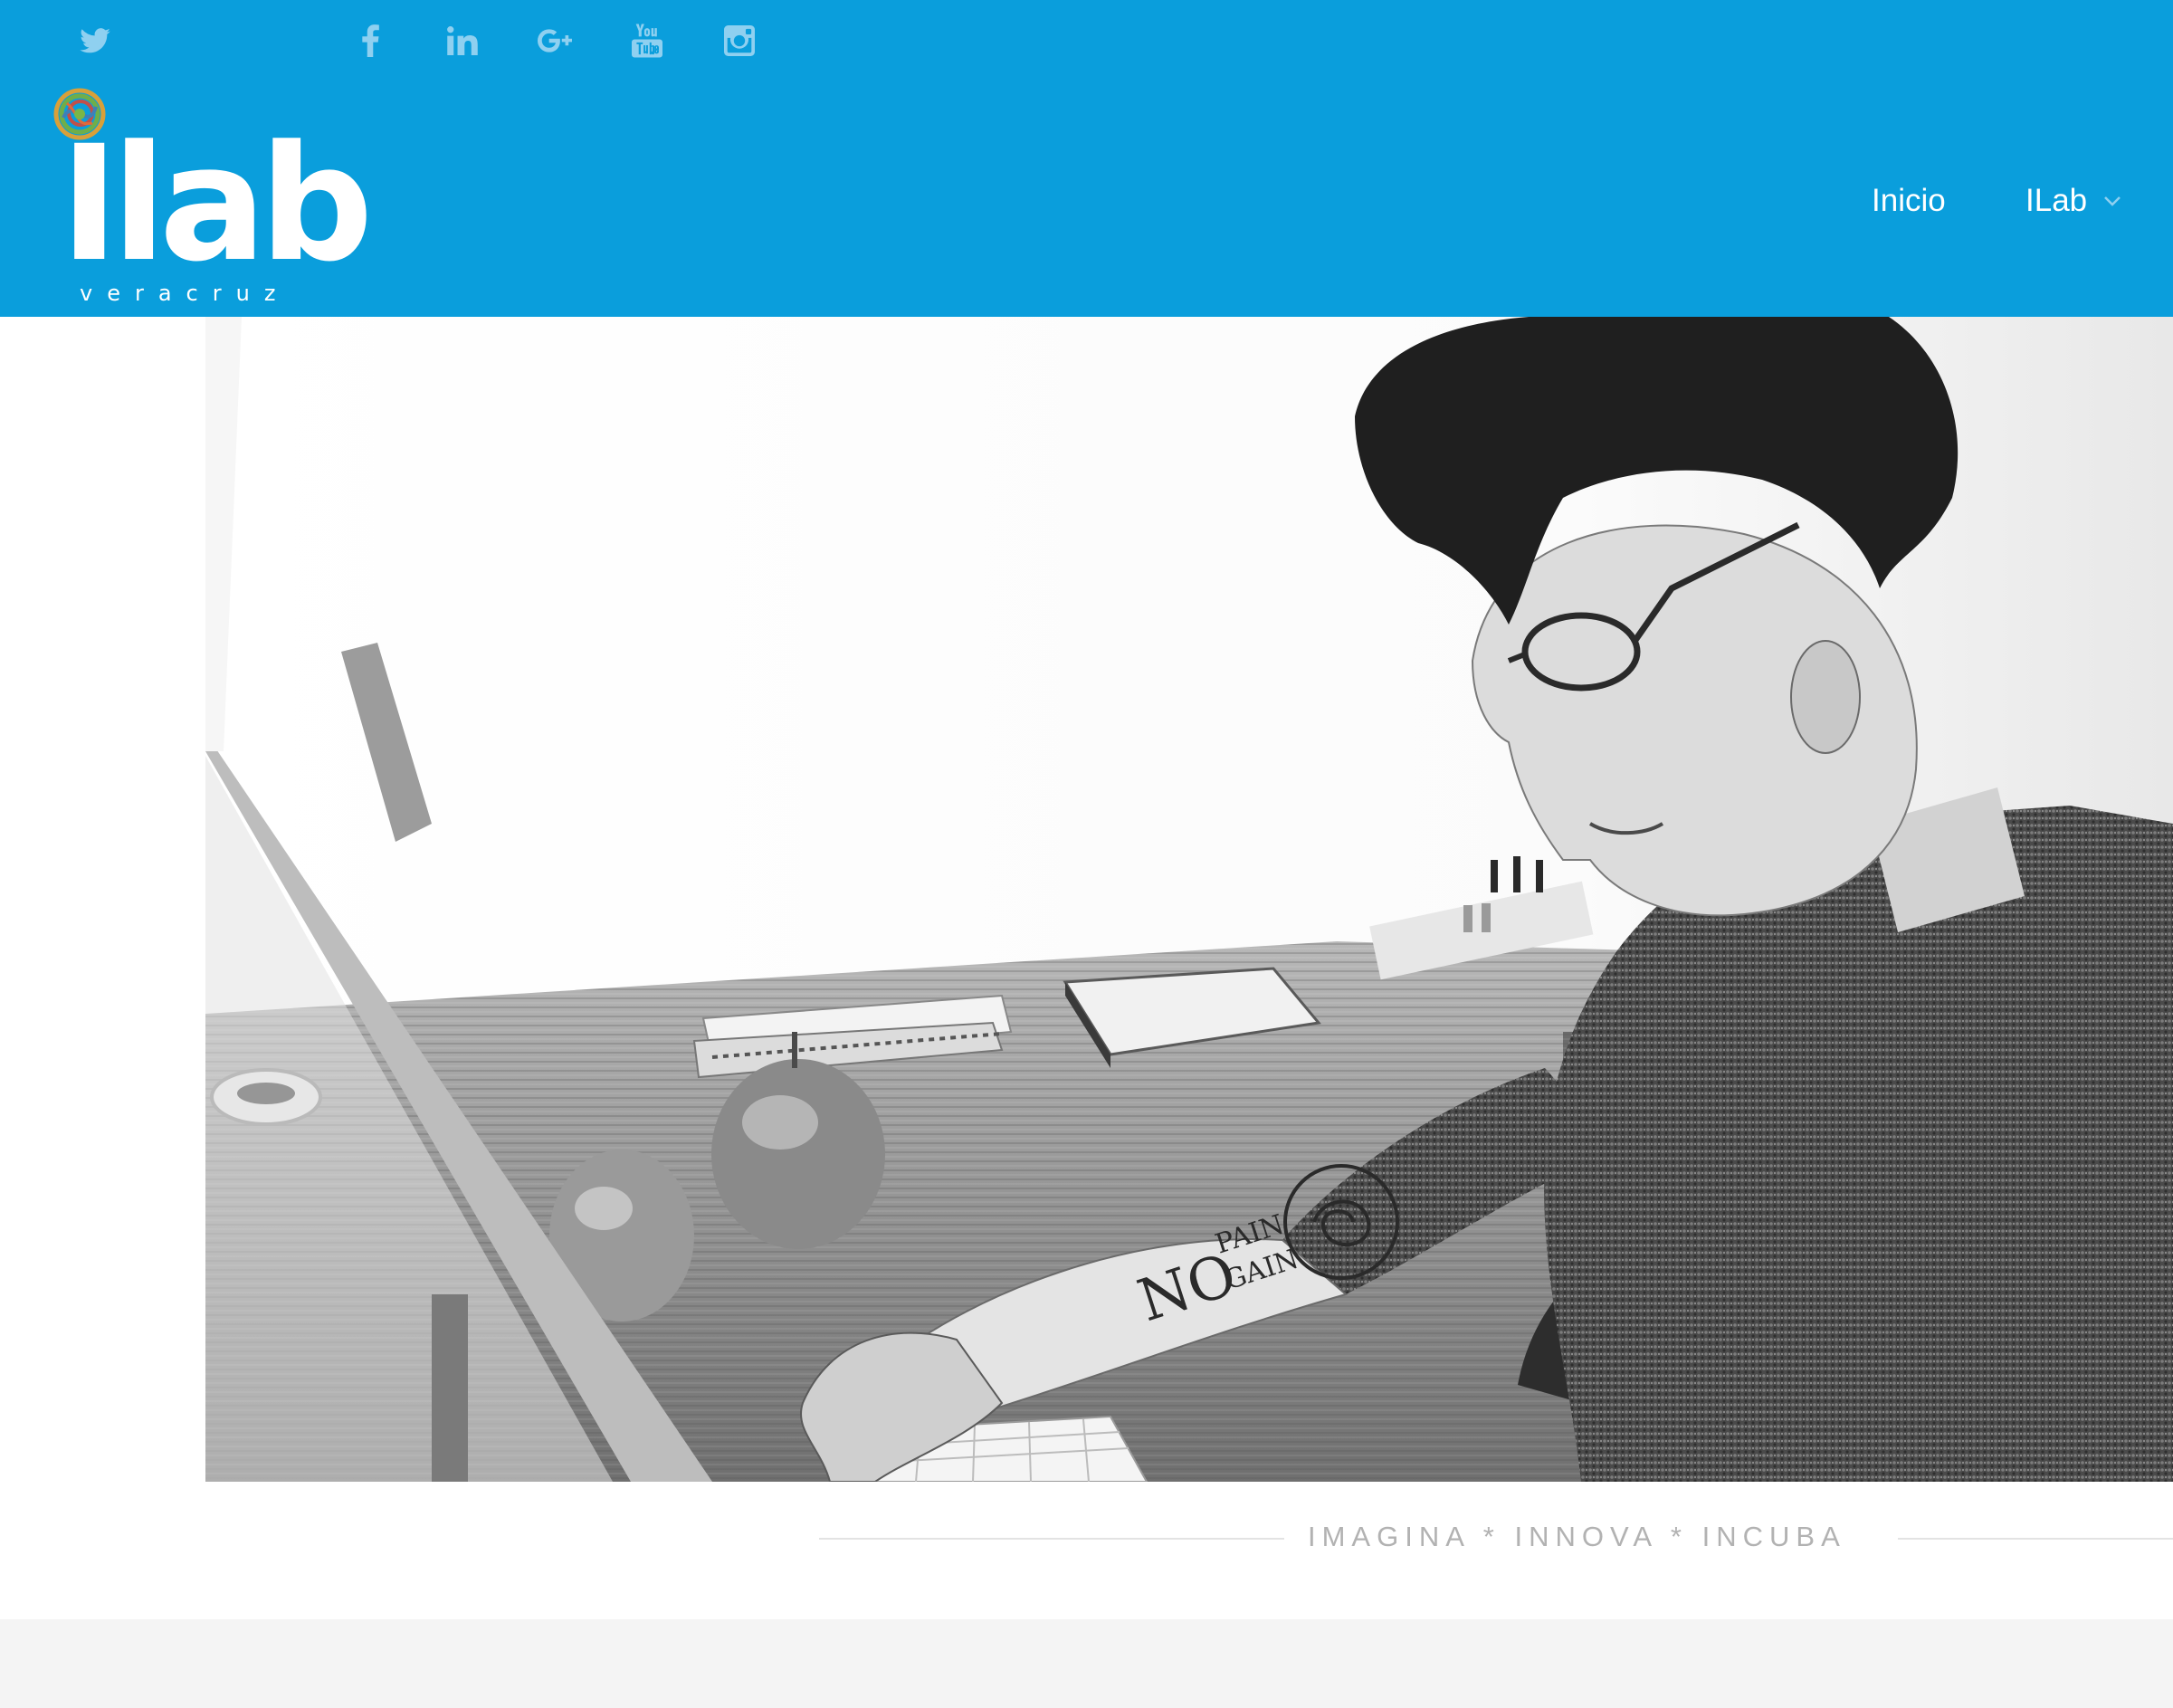  I want to click on logo-subtext: veracruz, so click(185, 293).